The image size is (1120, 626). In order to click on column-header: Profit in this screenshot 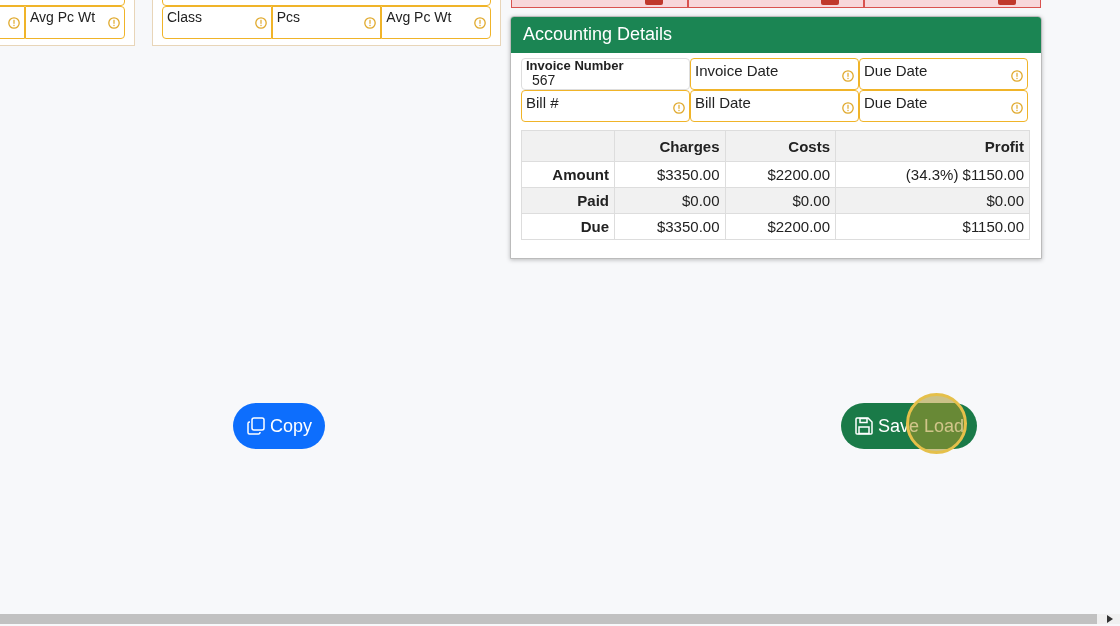, I will do `click(932, 146)`.